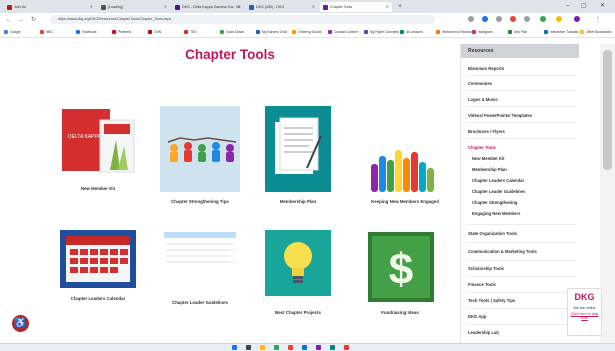 Image resolution: width=615 pixels, height=351 pixels. What do you see at coordinates (502, 251) in the screenshot?
I see `sidebar-item-communication: Communication & Marketing Tools` at bounding box center [502, 251].